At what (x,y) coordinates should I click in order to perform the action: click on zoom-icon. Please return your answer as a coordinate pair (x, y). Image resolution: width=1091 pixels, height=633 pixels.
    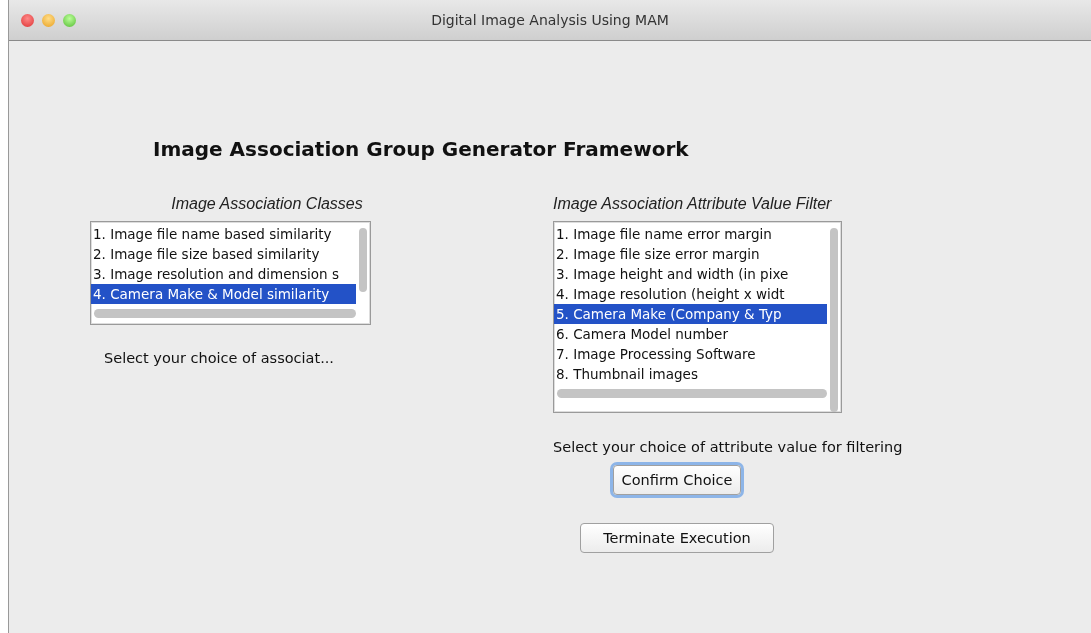
    Looking at the image, I should click on (69, 20).